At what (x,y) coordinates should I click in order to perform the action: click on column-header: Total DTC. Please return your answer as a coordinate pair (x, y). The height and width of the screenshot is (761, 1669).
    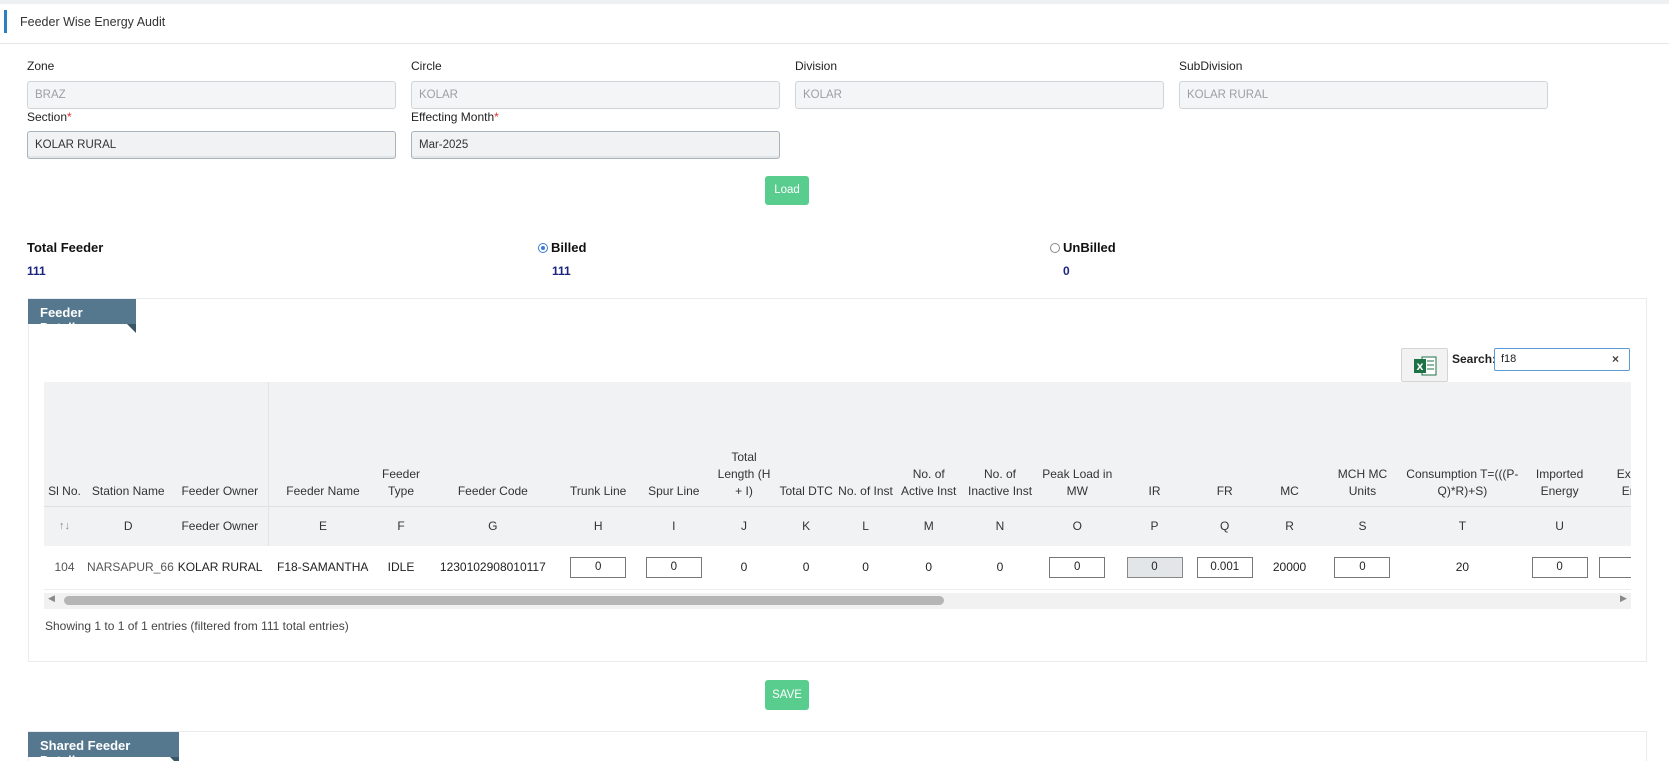
    Looking at the image, I should click on (806, 444).